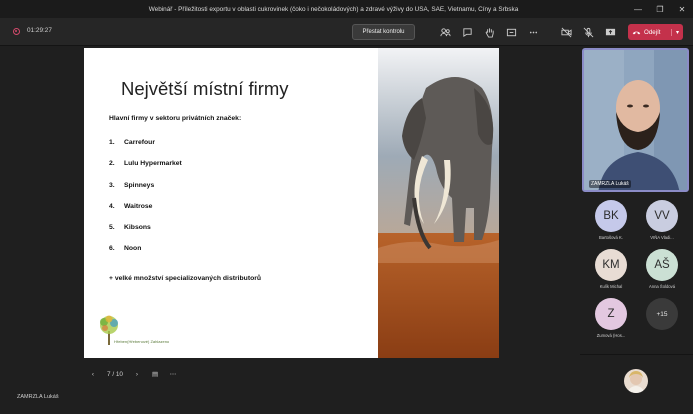 This screenshot has width=693, height=414. What do you see at coordinates (610, 32) in the screenshot?
I see `share-screen-icon` at bounding box center [610, 32].